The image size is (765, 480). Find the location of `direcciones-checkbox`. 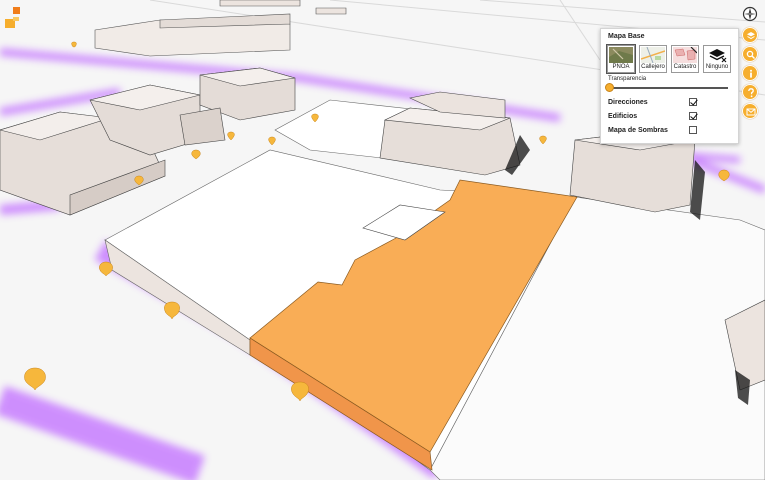

direcciones-checkbox is located at coordinates (693, 102).